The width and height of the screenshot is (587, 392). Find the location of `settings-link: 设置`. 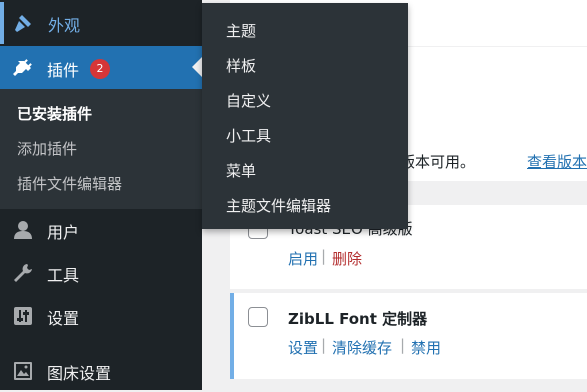

settings-link: 设置 is located at coordinates (303, 347).